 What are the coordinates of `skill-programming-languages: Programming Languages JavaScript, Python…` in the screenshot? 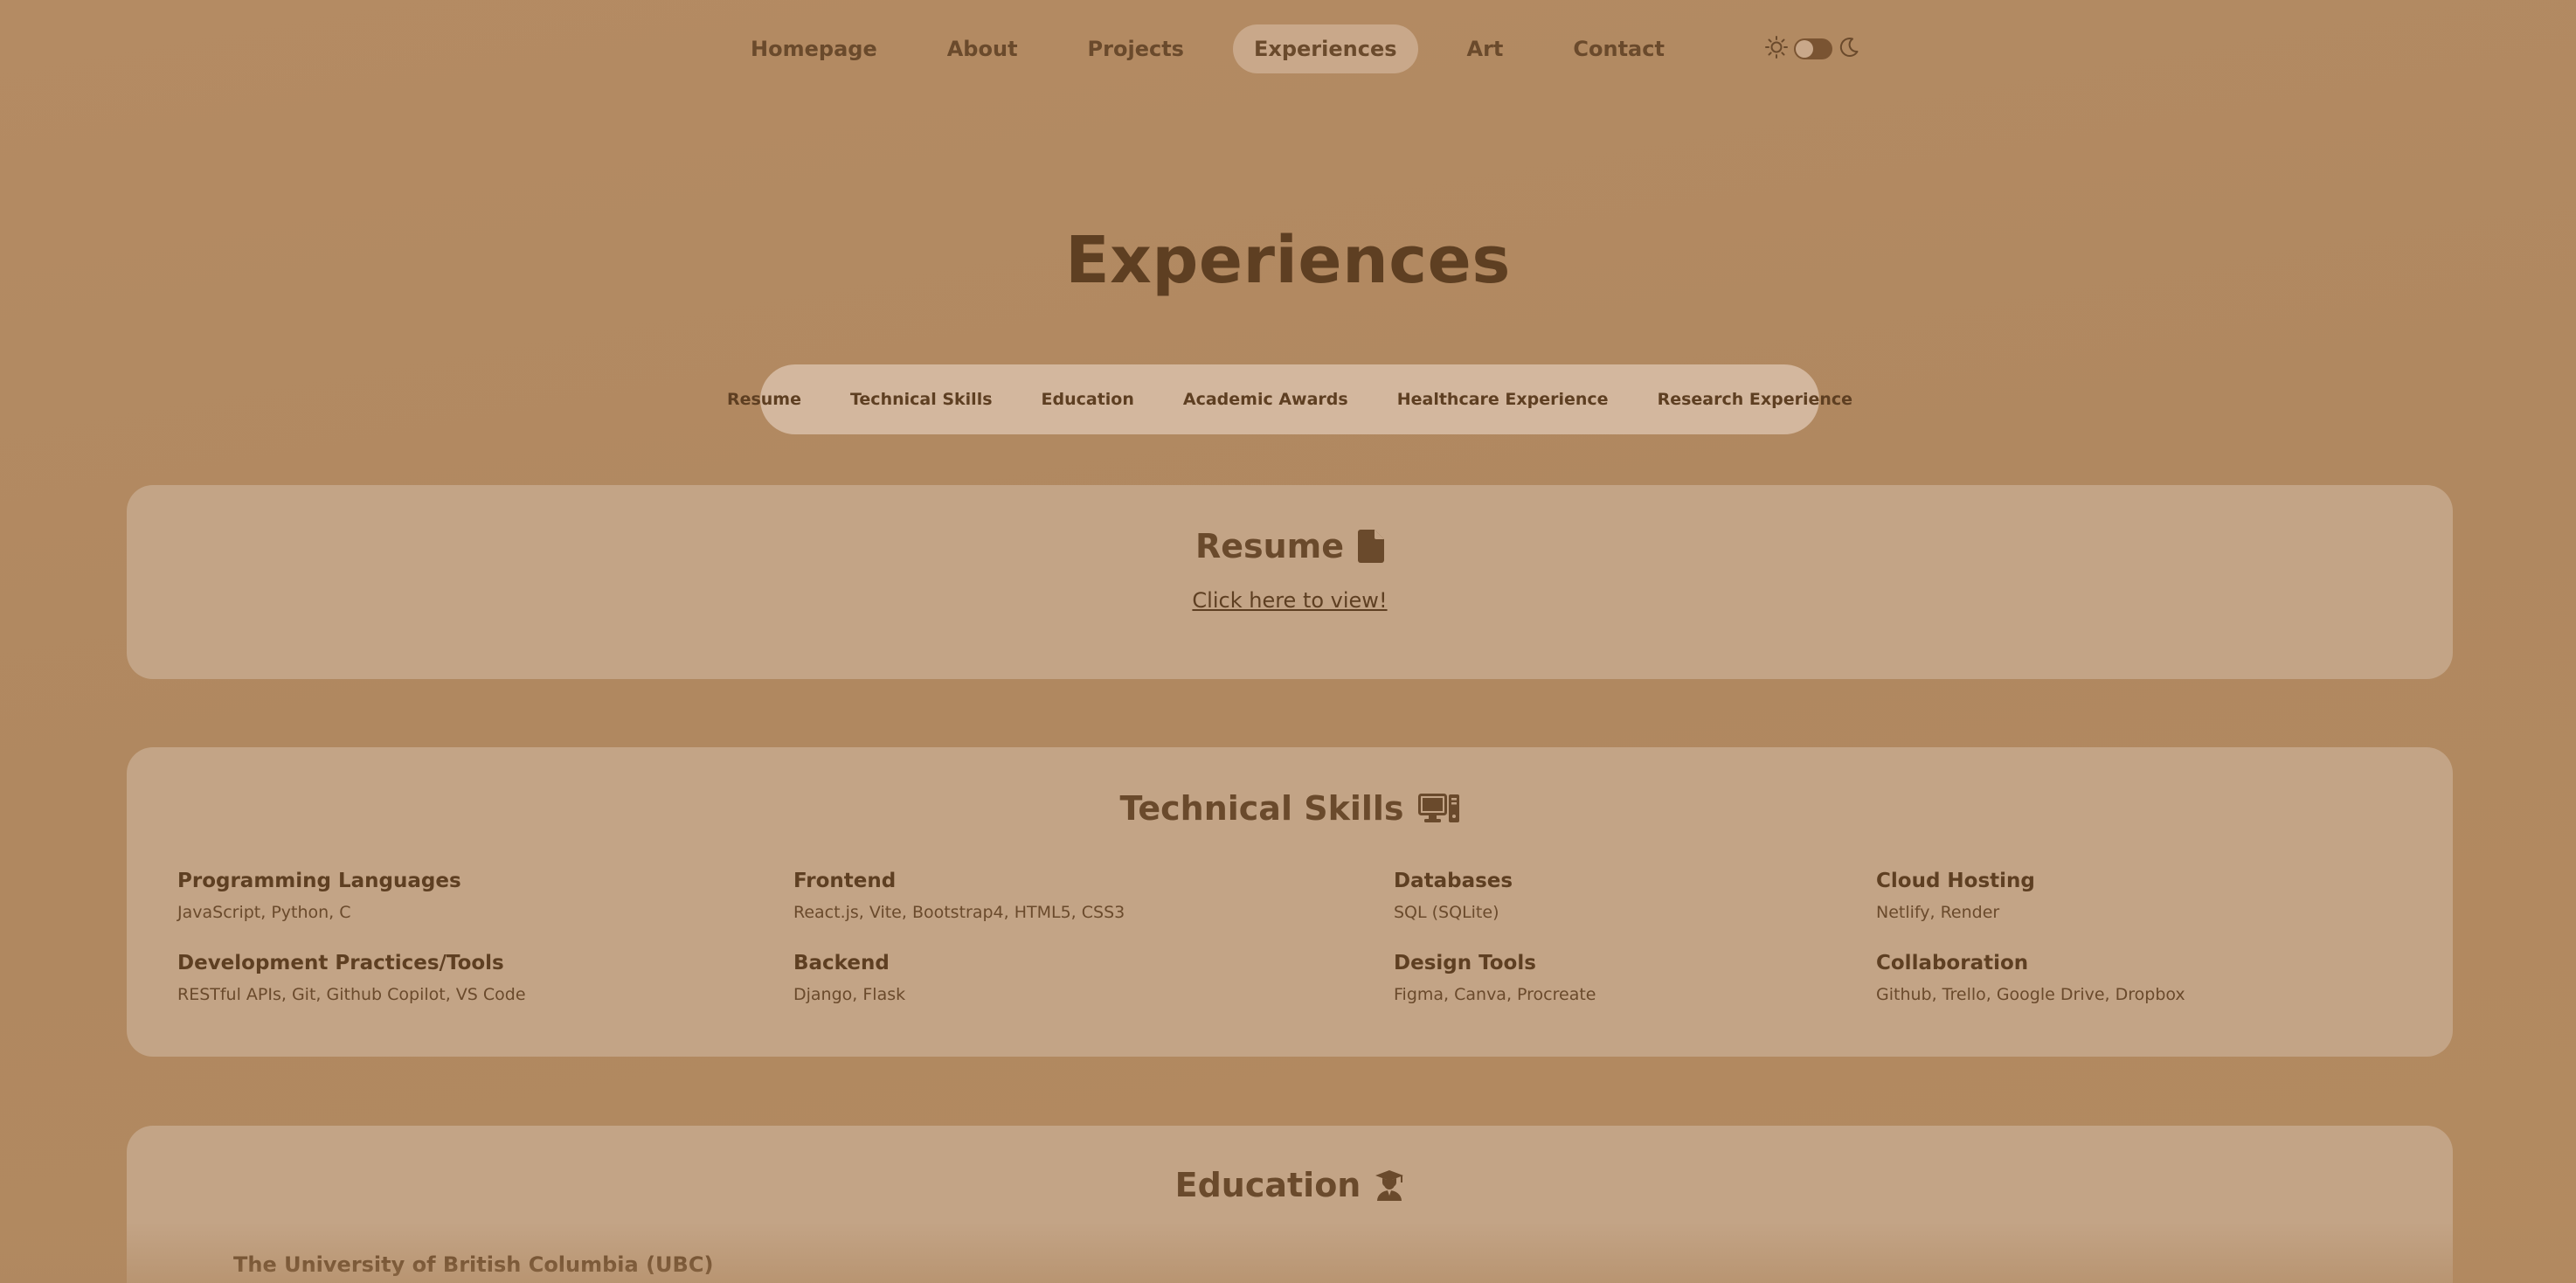 It's located at (439, 896).